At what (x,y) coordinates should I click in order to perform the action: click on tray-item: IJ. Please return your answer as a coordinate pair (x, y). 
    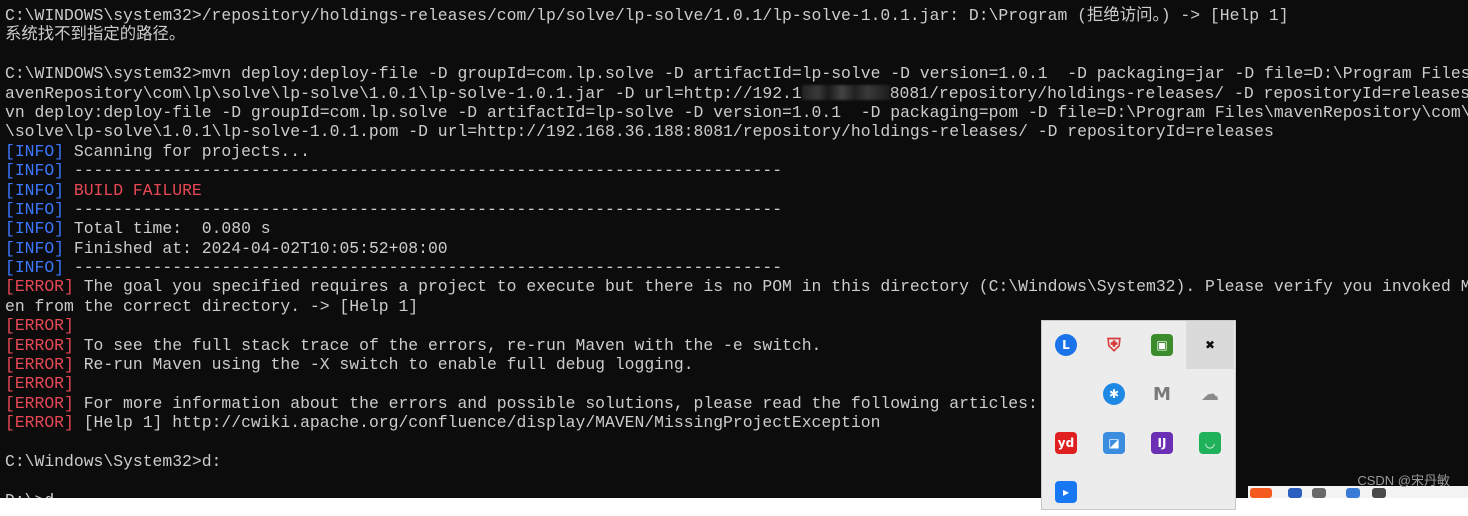
    Looking at the image, I should click on (1162, 443).